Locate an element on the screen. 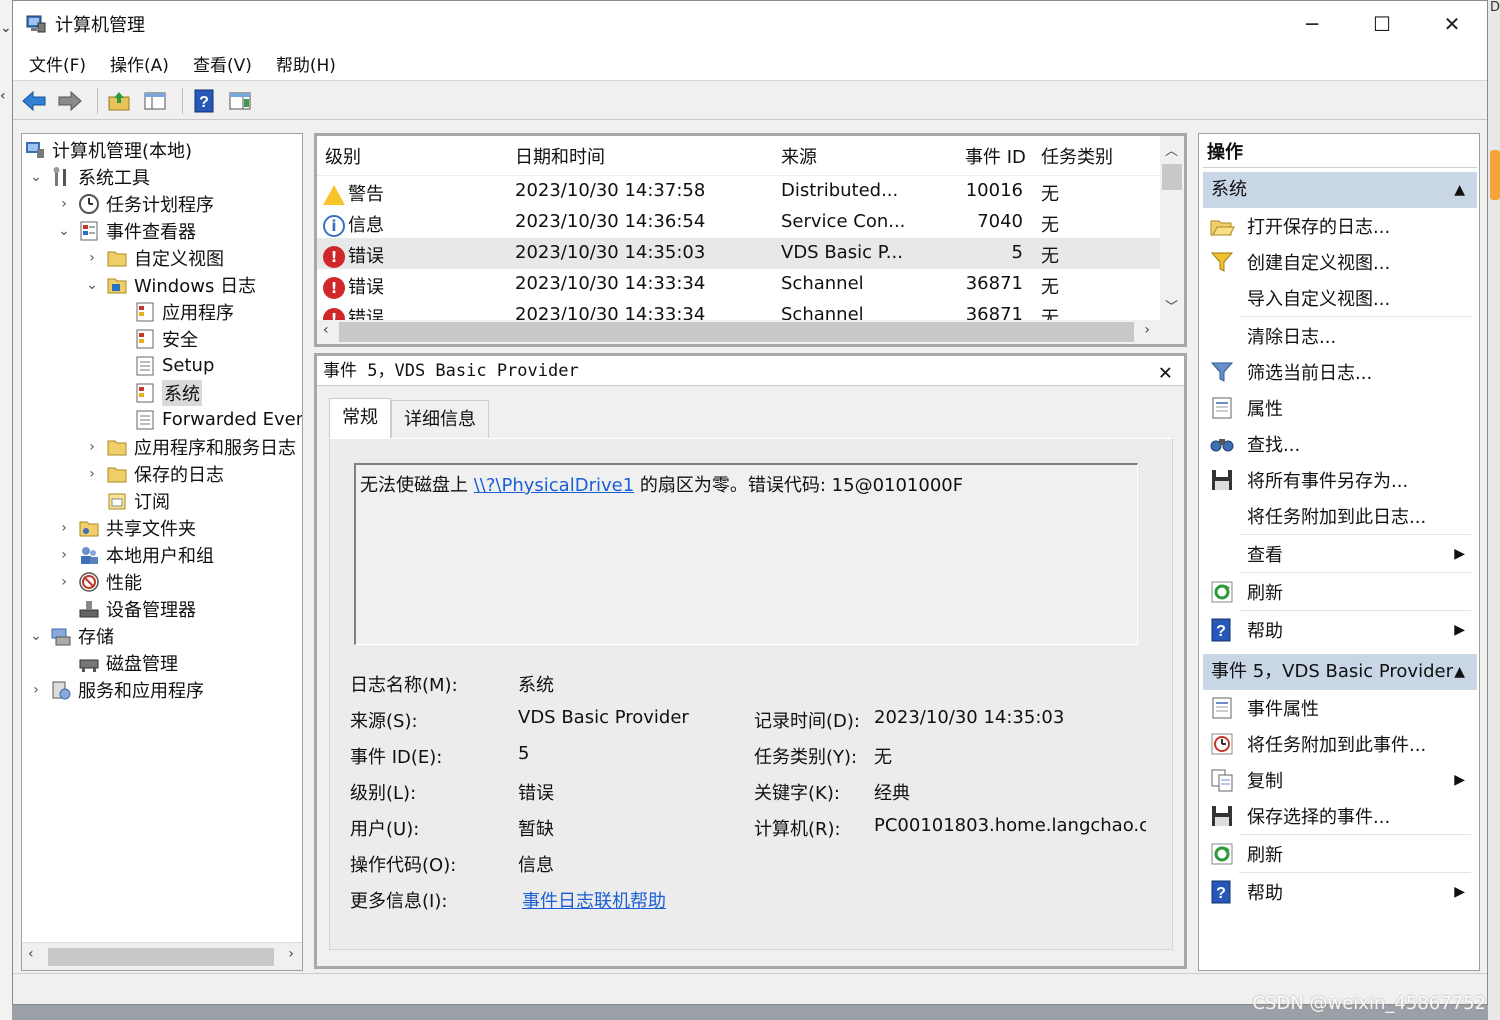  column-header-level: 级别 is located at coordinates (343, 156).